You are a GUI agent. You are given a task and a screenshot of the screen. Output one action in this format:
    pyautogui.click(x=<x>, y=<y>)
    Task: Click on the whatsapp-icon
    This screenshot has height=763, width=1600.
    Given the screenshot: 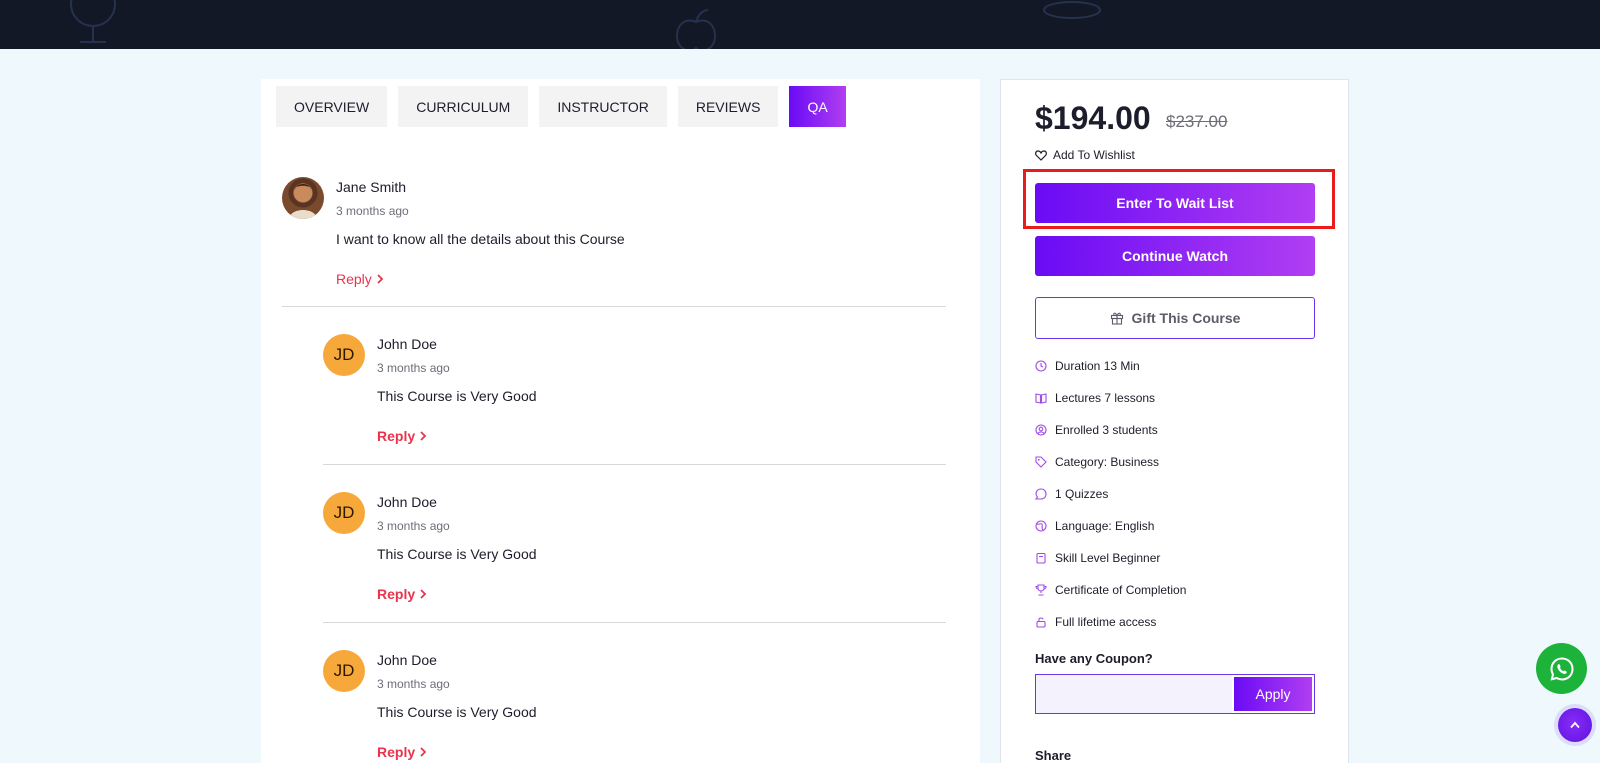 What is the action you would take?
    pyautogui.click(x=1561, y=668)
    